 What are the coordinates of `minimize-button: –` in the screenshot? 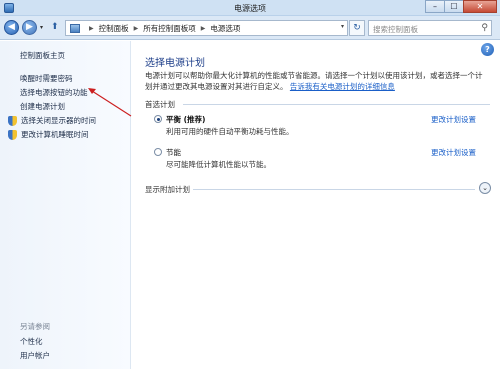 It's located at (435, 6).